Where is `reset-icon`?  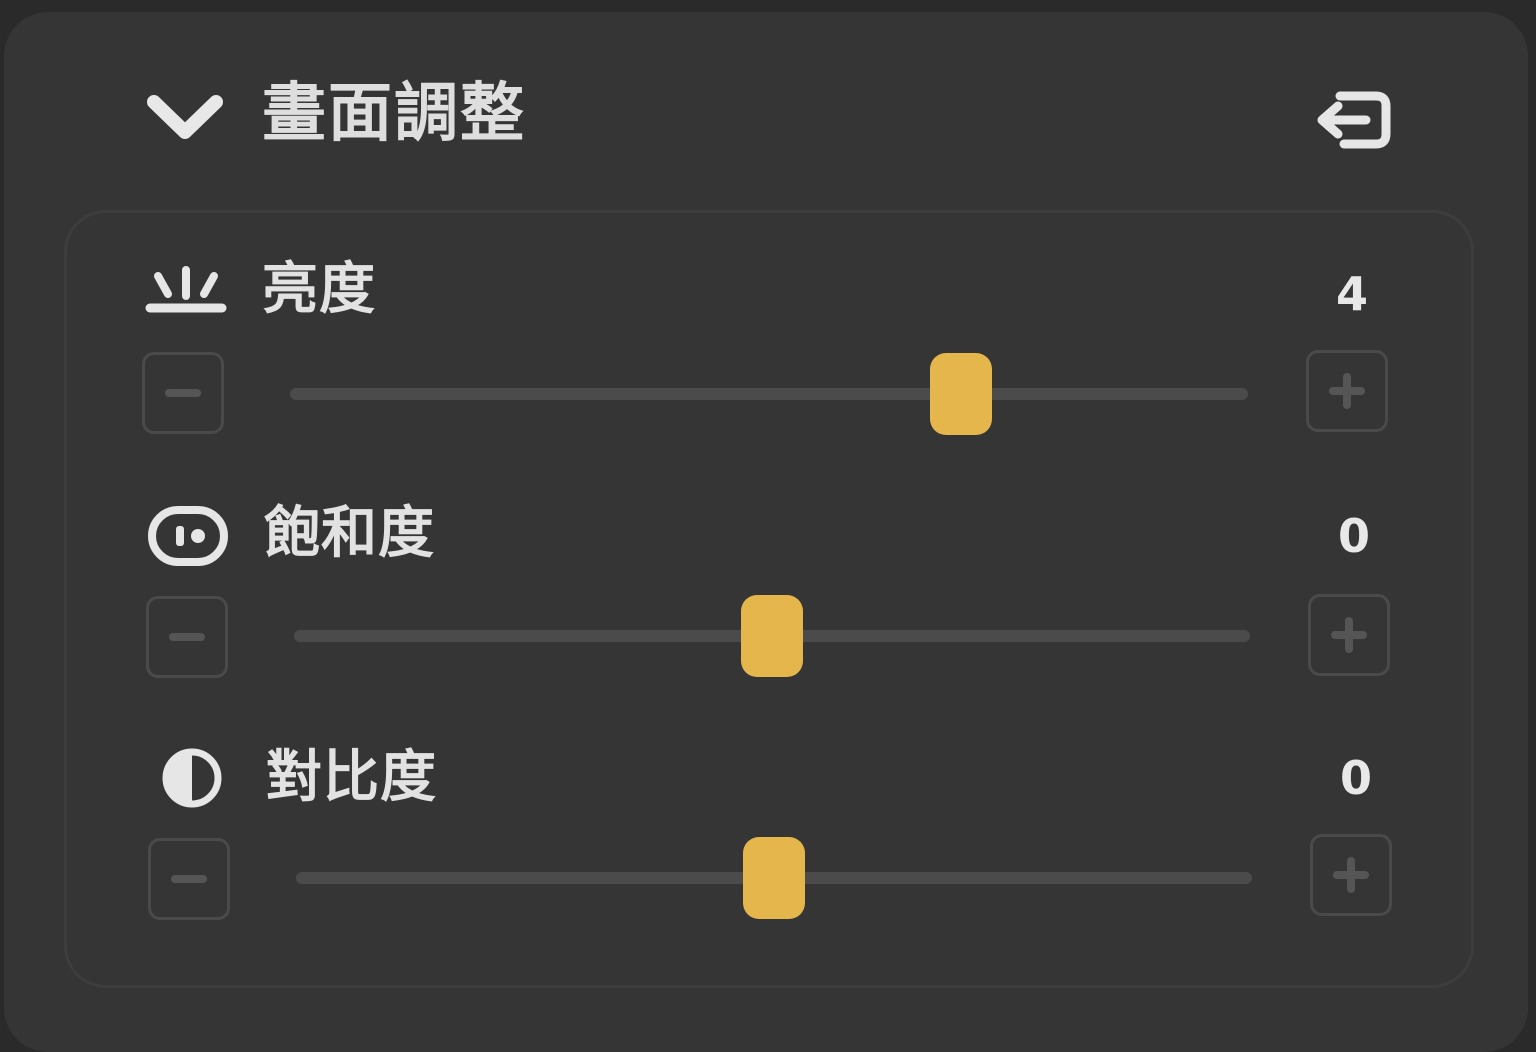 reset-icon is located at coordinates (1353, 119).